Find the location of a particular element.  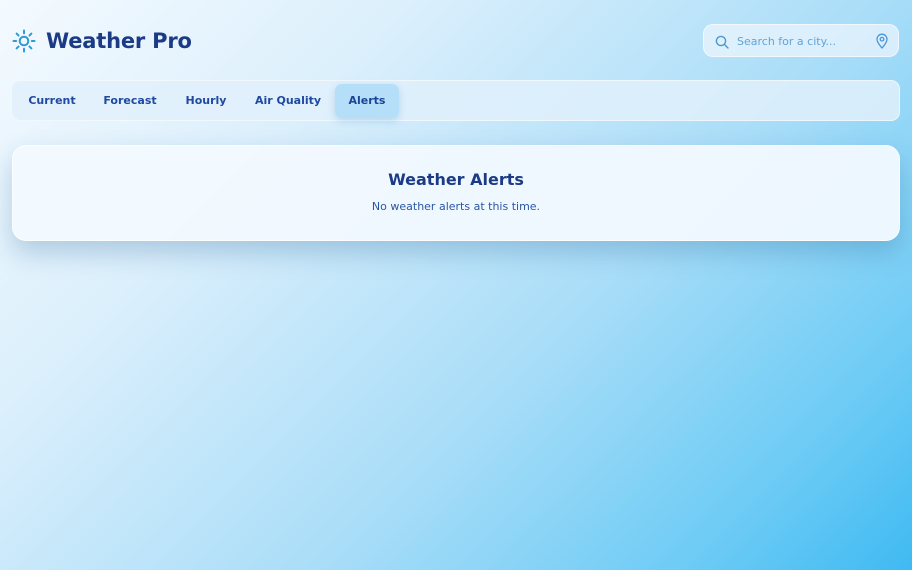

brand: Weather Pro is located at coordinates (102, 41).